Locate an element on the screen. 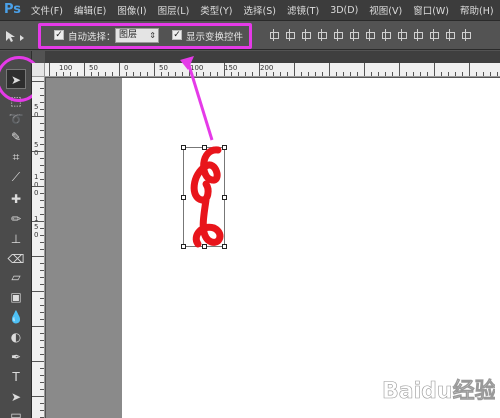 The height and width of the screenshot is (418, 500). ruler-top: 100 50 0 50 100 150 200 is located at coordinates (272, 70).